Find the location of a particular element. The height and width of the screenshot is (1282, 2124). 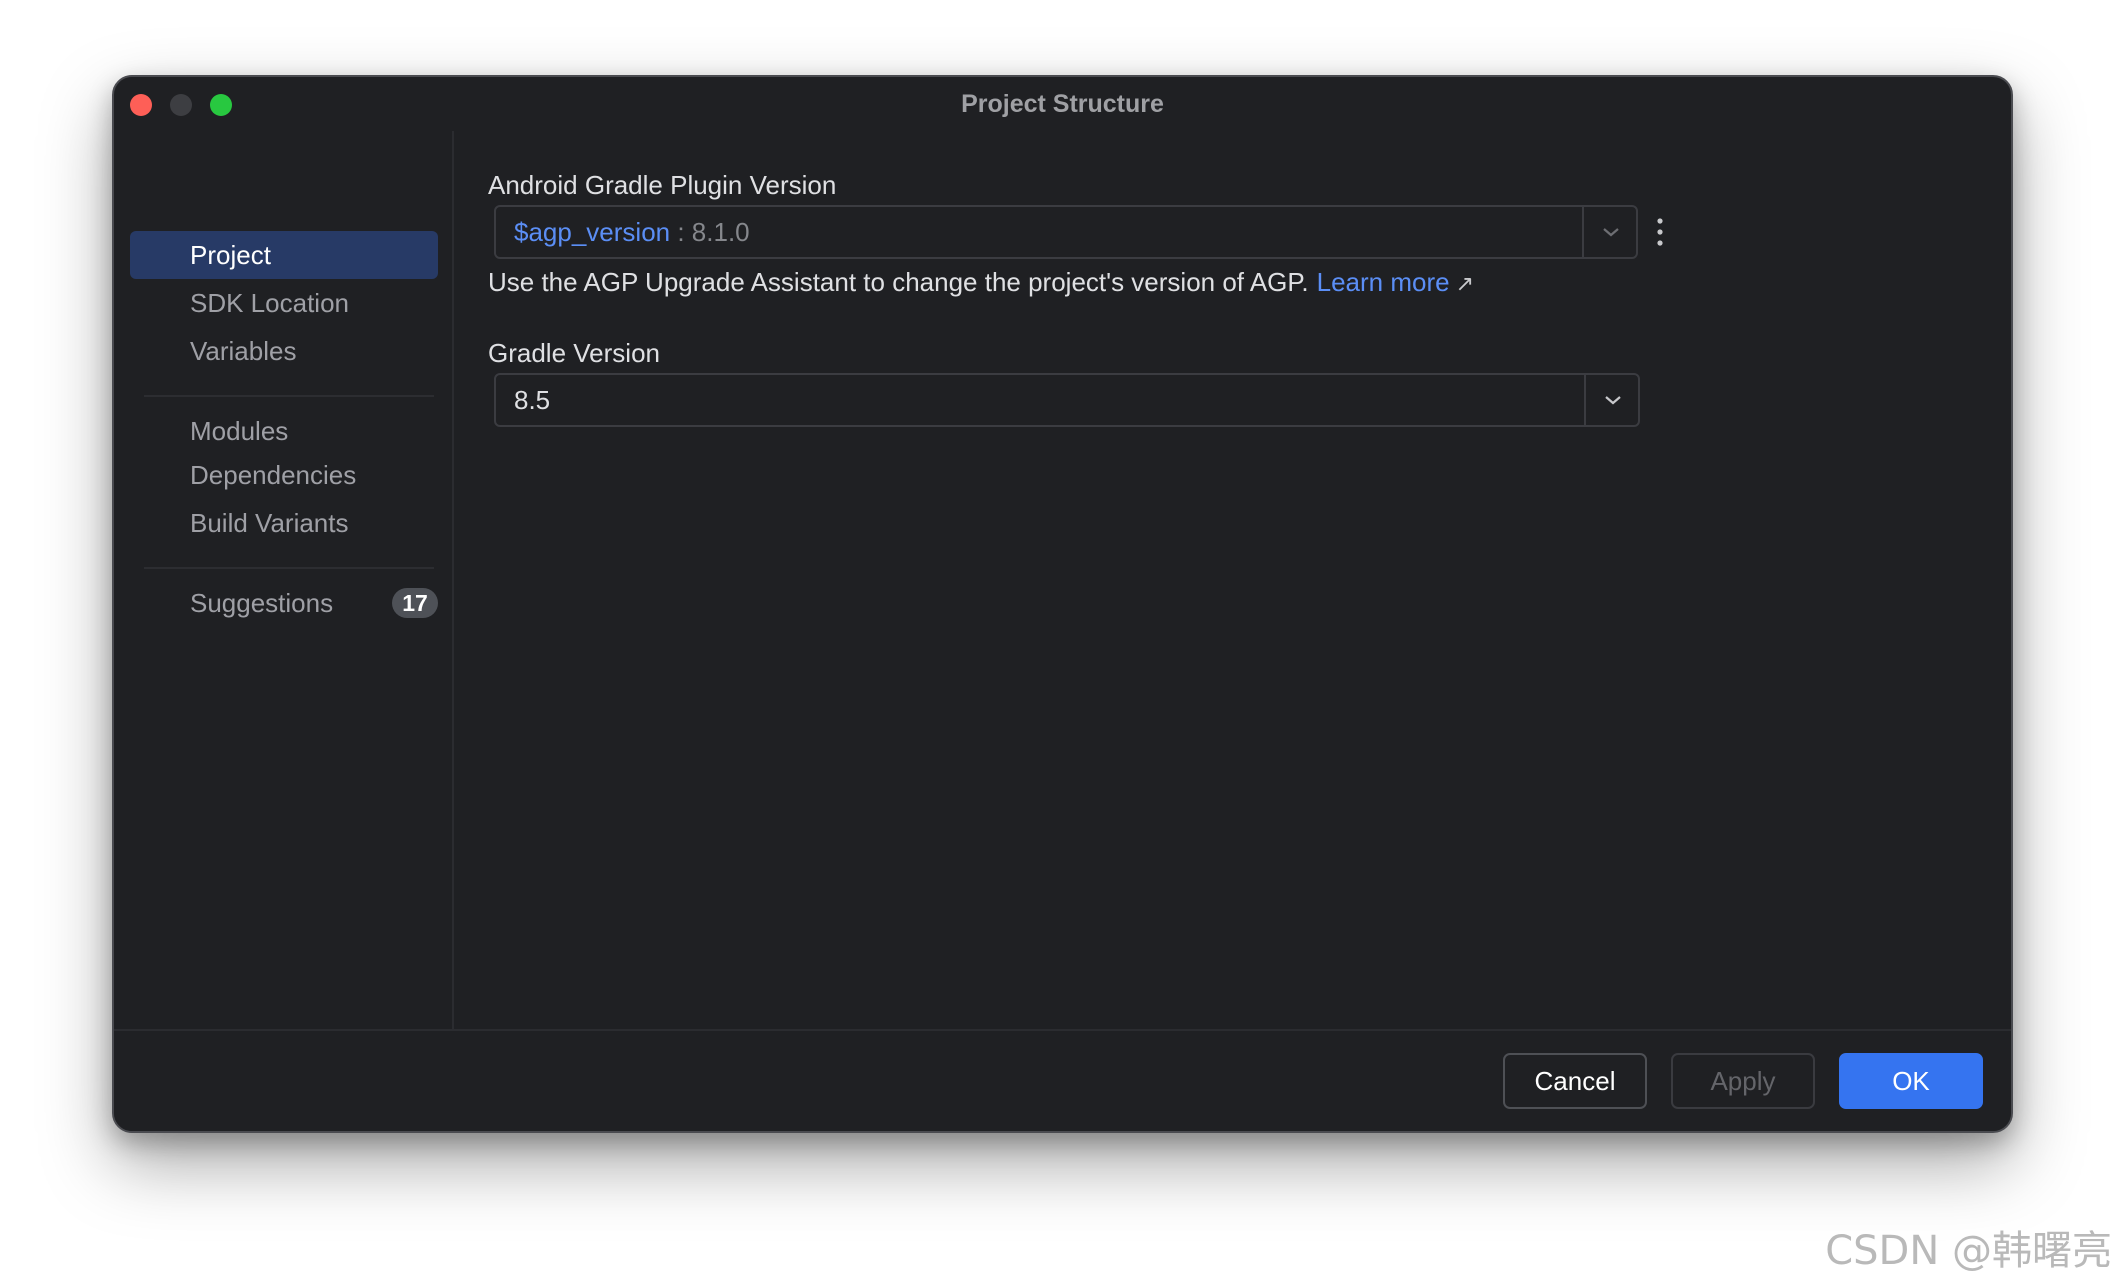

sidebar-item-build-variants: Build Variants is located at coordinates (284, 523).